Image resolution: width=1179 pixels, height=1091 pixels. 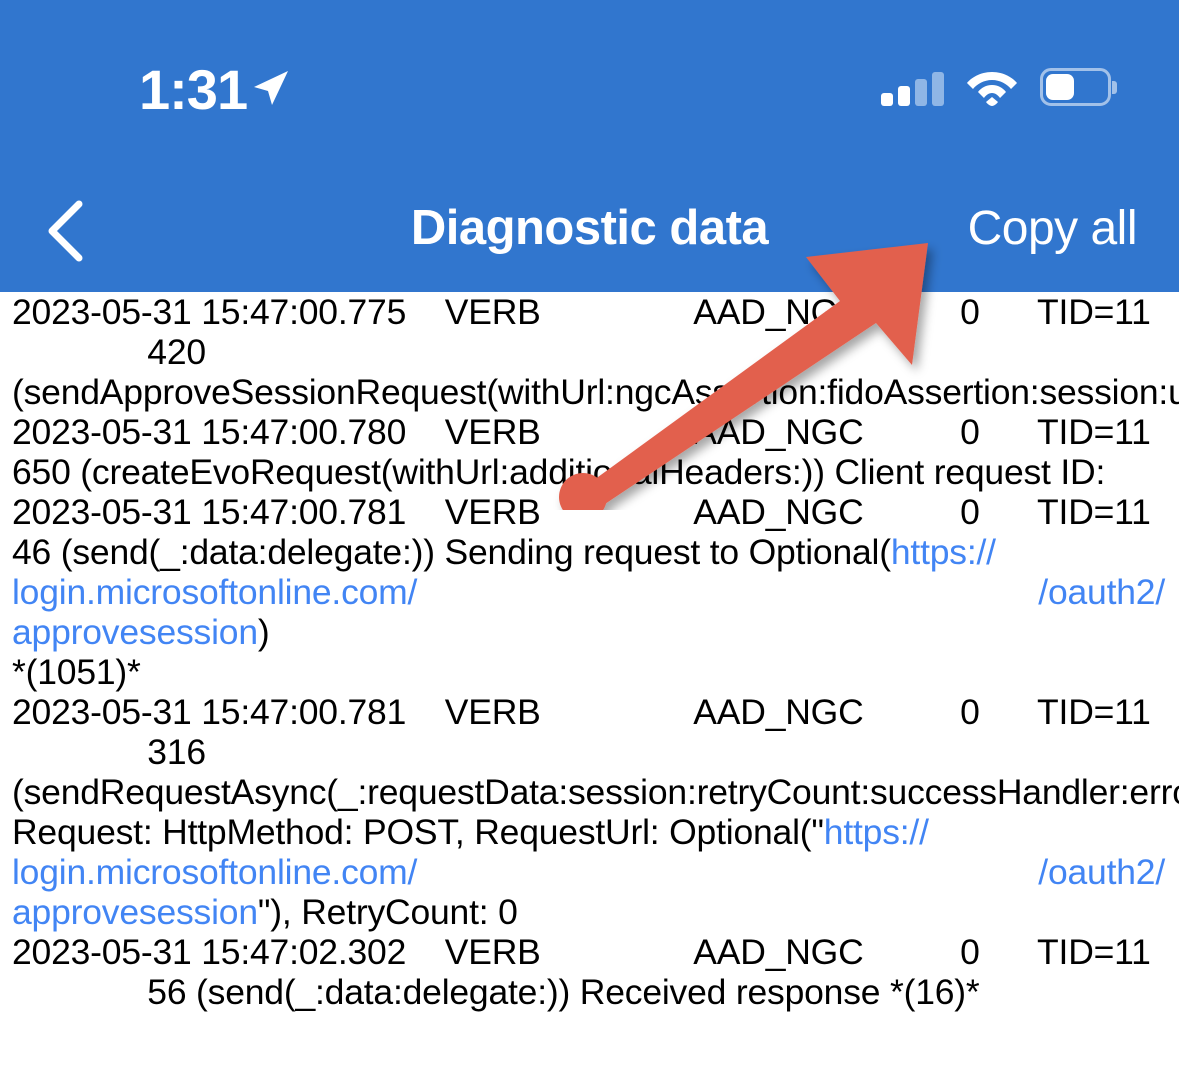 What do you see at coordinates (1053, 231) in the screenshot?
I see `copy-all-button: Copy all` at bounding box center [1053, 231].